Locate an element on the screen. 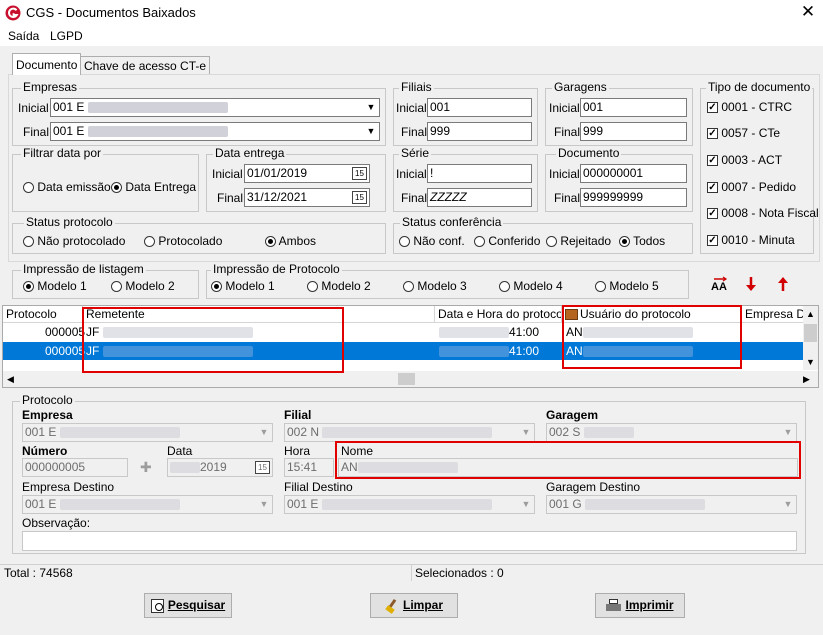 Image resolution: width=823 pixels, height=635 pixels. radio-protocolado: Protocolado is located at coordinates (183, 241).